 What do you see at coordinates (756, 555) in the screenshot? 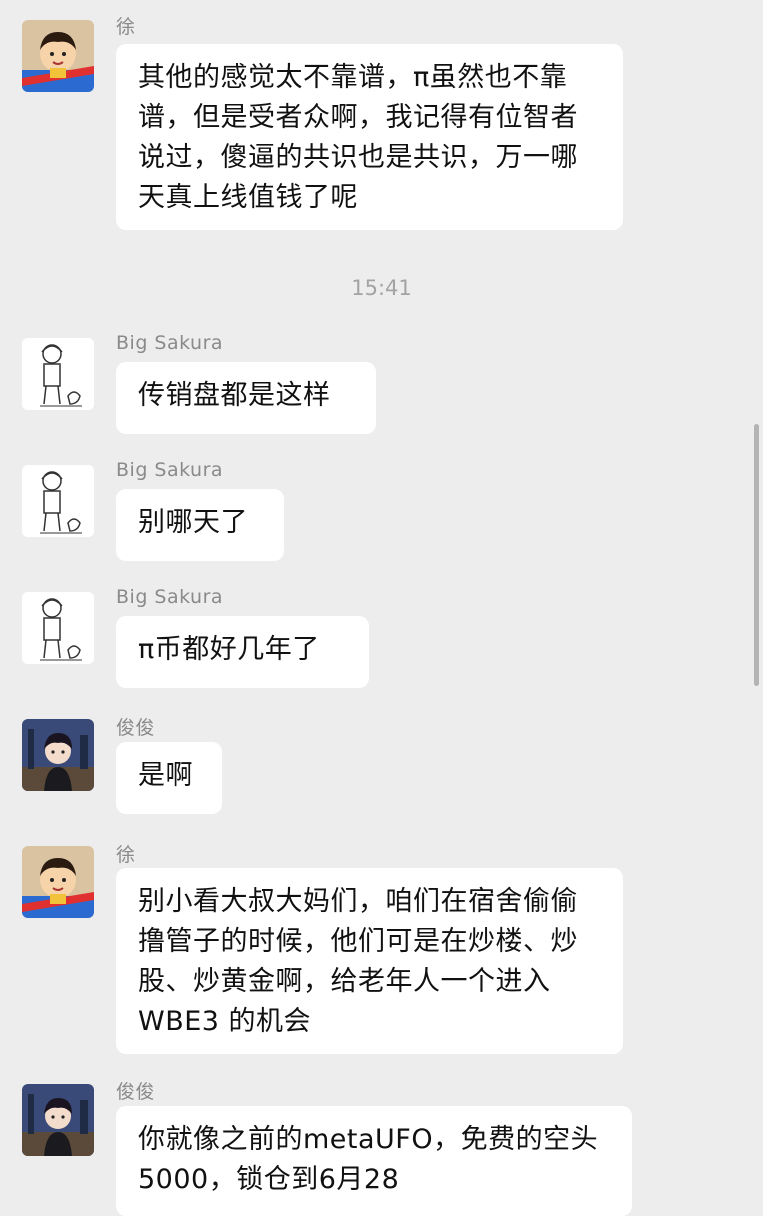
I see `scrollbar` at bounding box center [756, 555].